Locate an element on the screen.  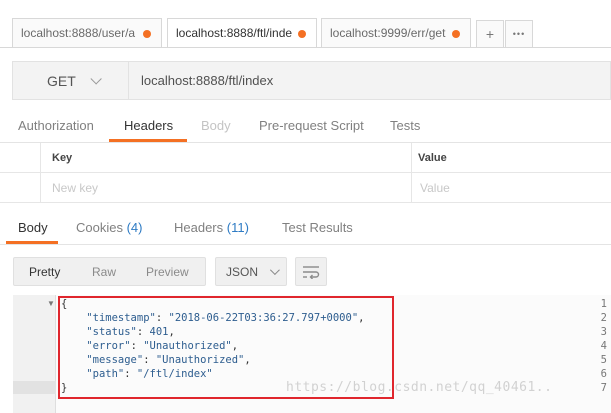
url-value: localhost:8888/ftl/index is located at coordinates (207, 80).